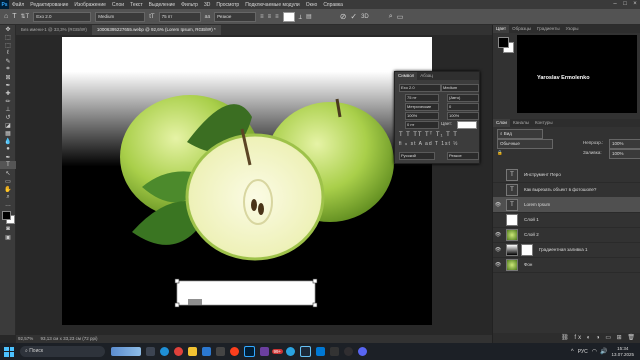  Describe the element at coordinates (624, 154) in the screenshot. I see `fill-field: 100%` at that location.